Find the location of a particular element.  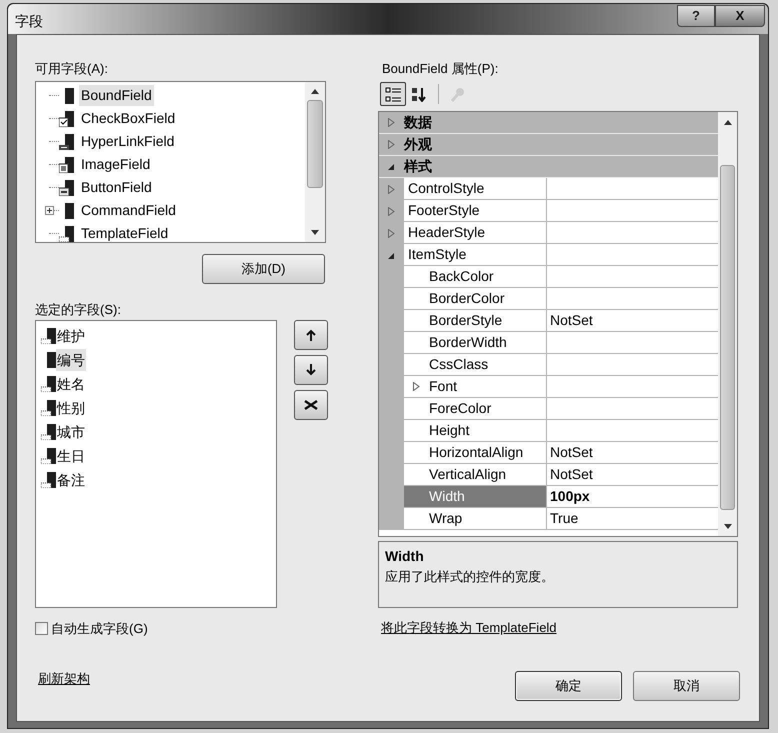

property-name-cell: ControlStyle is located at coordinates (475, 189).